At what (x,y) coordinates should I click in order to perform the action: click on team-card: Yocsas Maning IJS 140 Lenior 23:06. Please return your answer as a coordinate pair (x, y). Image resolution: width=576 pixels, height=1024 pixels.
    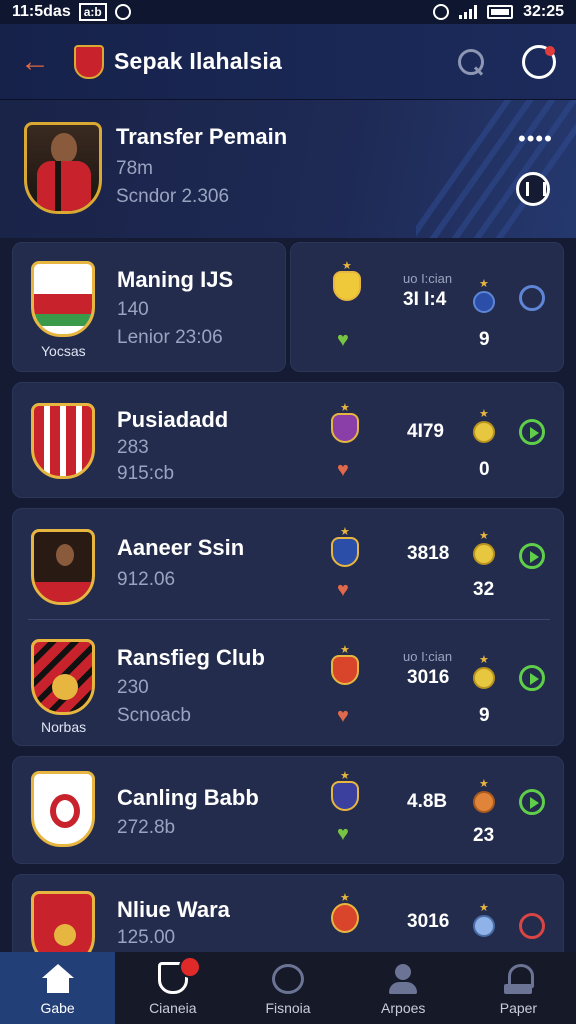
    Looking at the image, I should click on (149, 307).